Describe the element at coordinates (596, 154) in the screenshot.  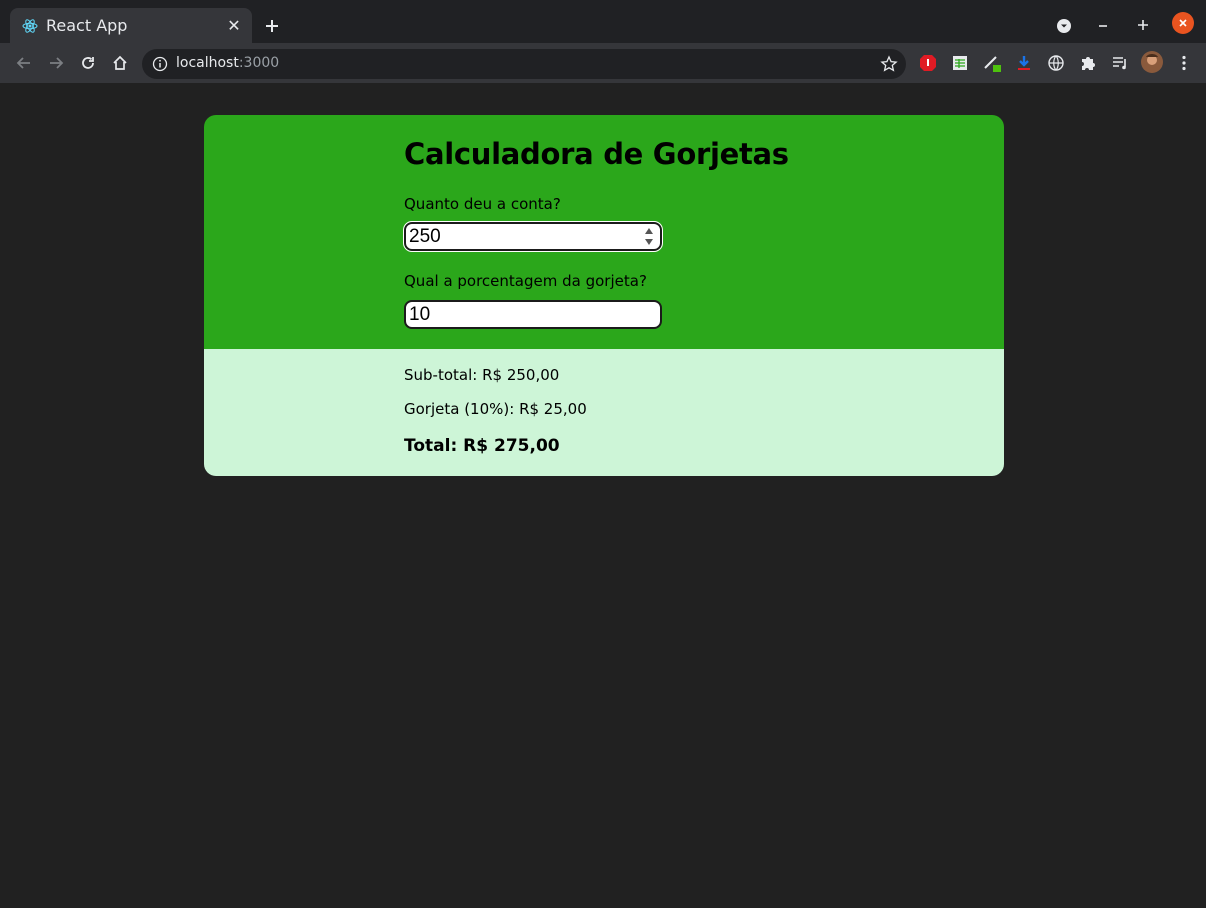
I see `page-title: Calculadora de Gorjetas` at that location.